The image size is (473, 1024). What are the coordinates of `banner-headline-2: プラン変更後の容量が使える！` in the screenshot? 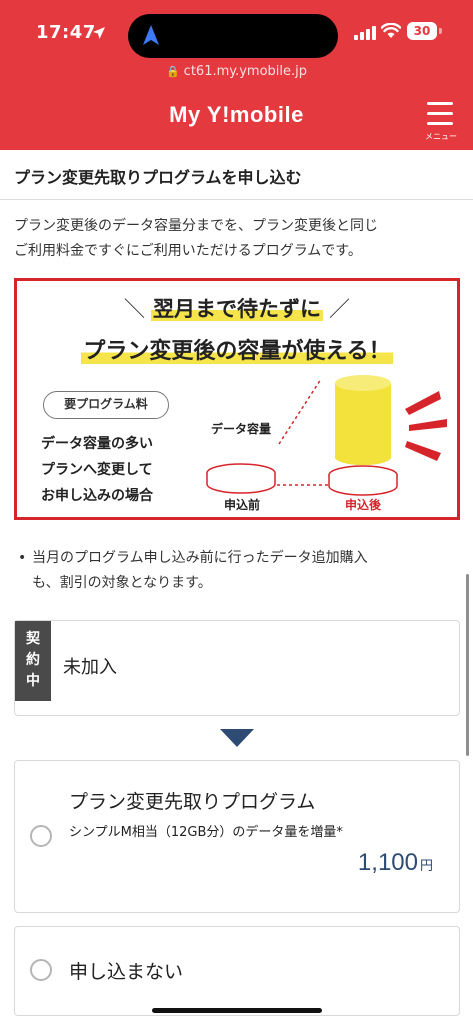 It's located at (237, 351).